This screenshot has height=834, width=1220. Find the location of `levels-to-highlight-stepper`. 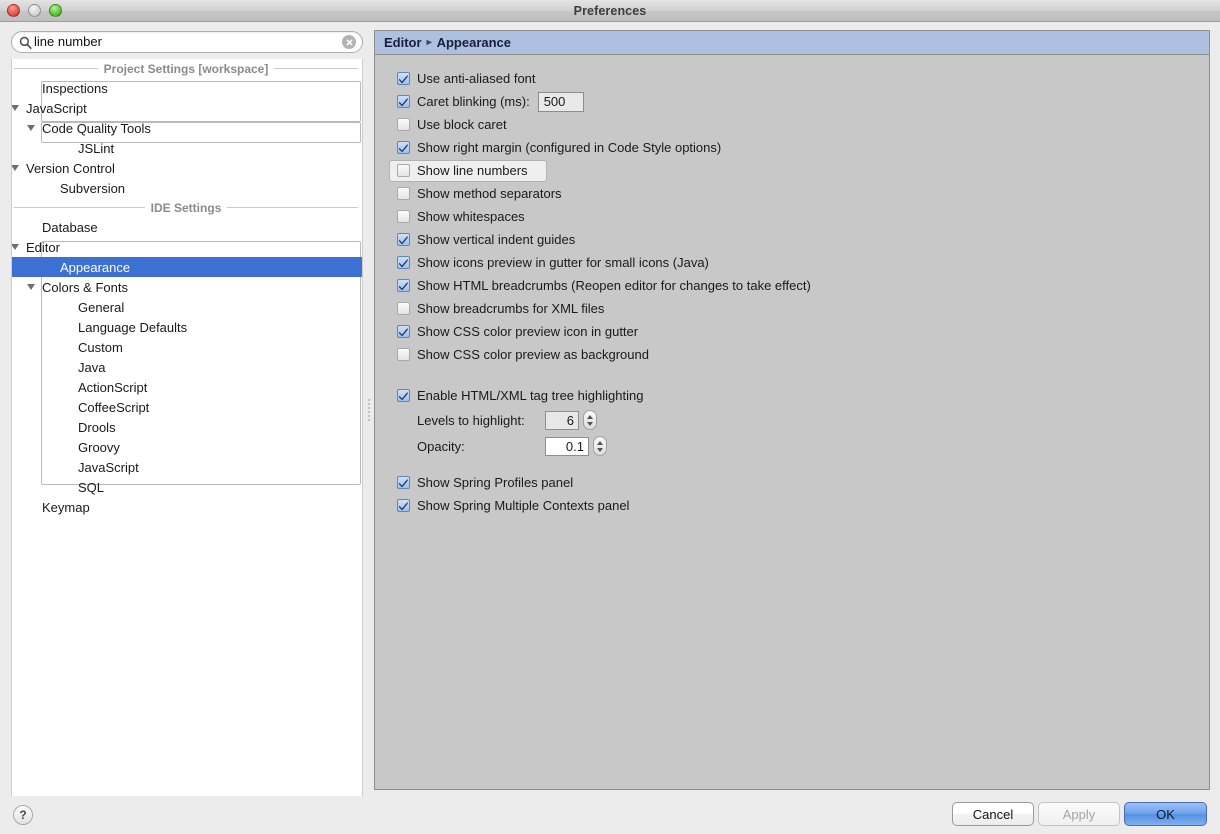

levels-to-highlight-stepper is located at coordinates (590, 420).